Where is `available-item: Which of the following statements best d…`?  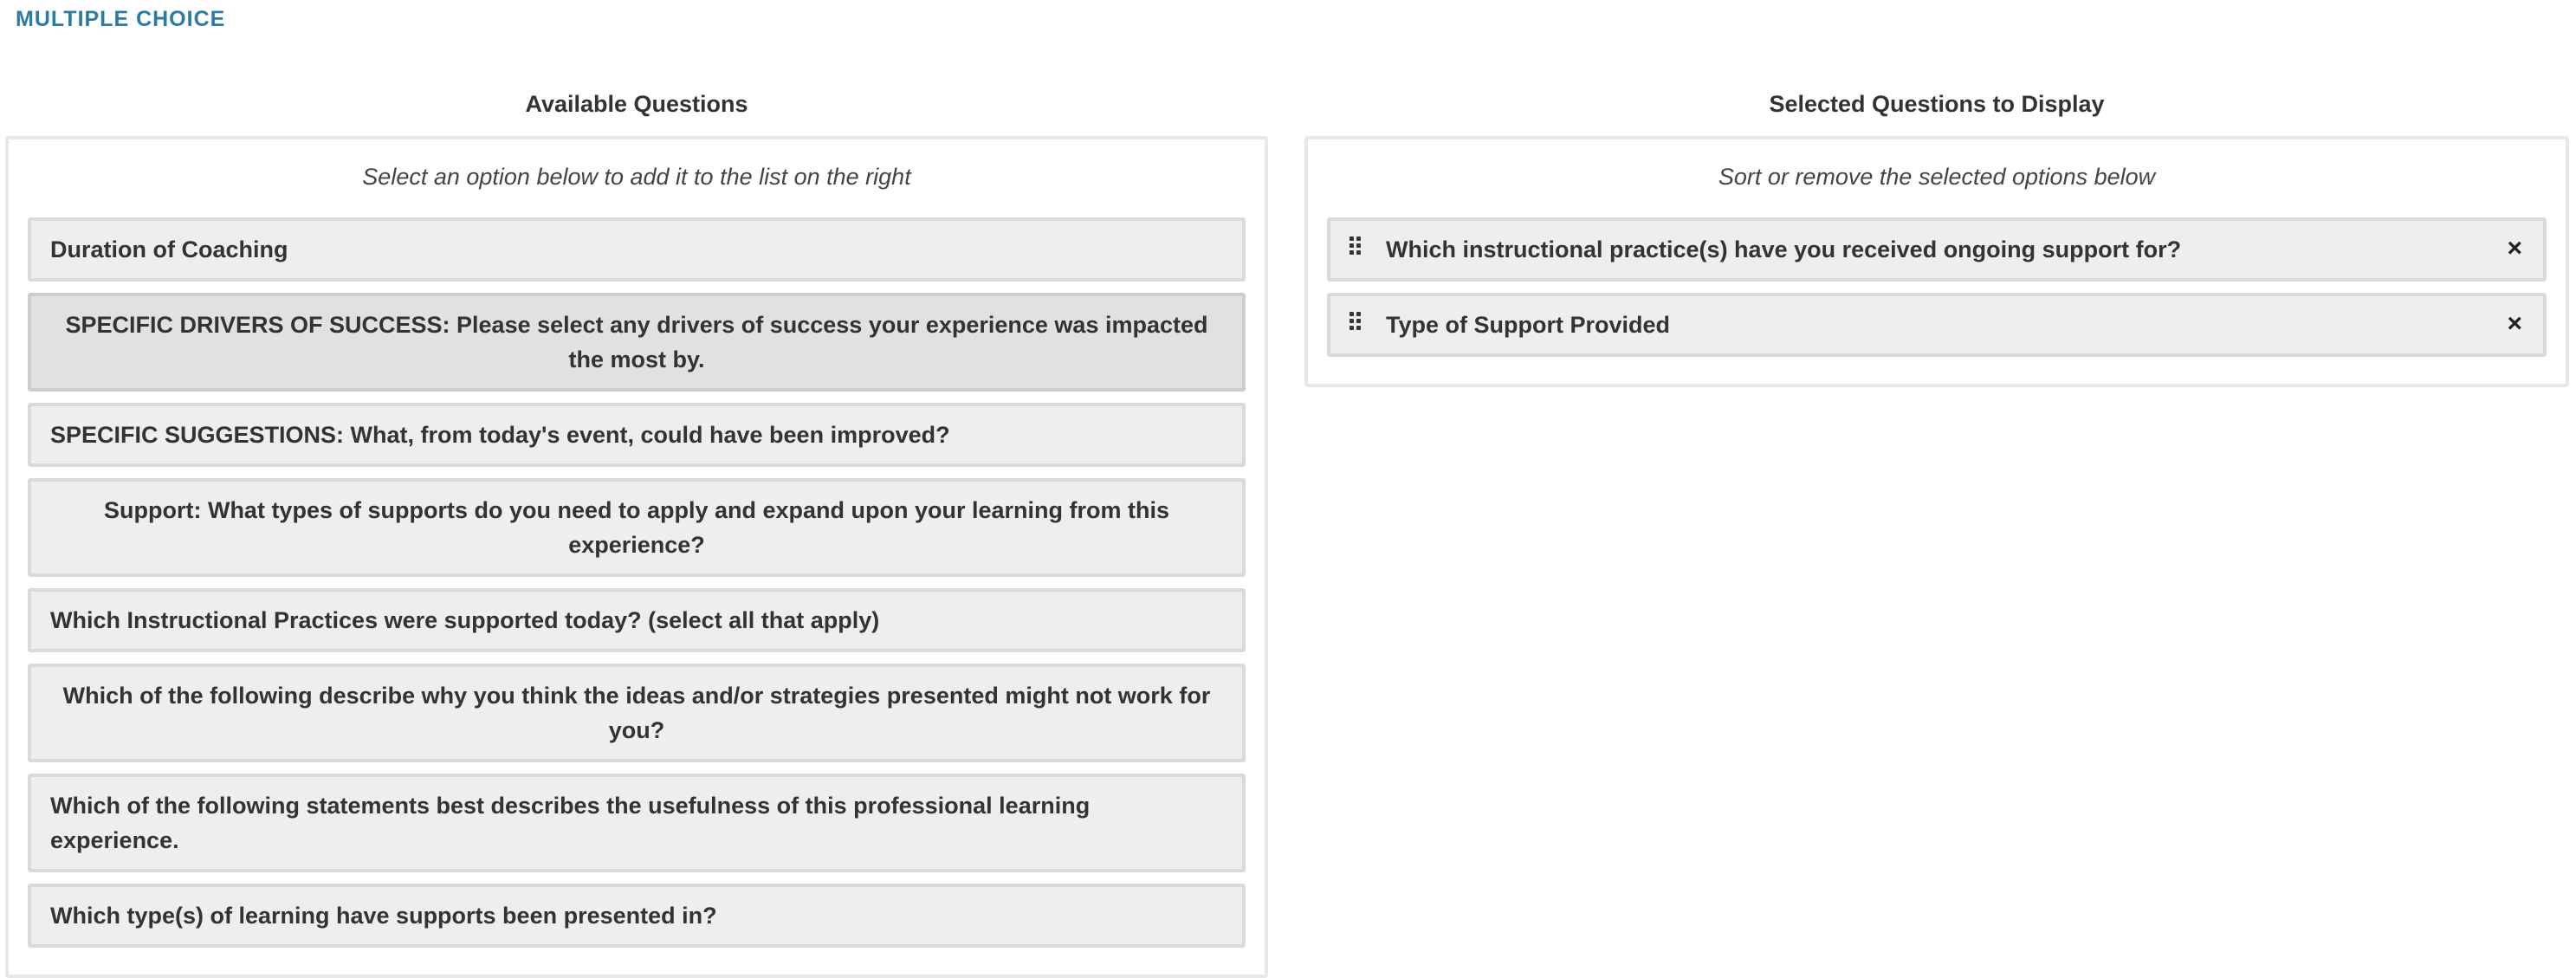
available-item: Which of the following statements best d… is located at coordinates (637, 823).